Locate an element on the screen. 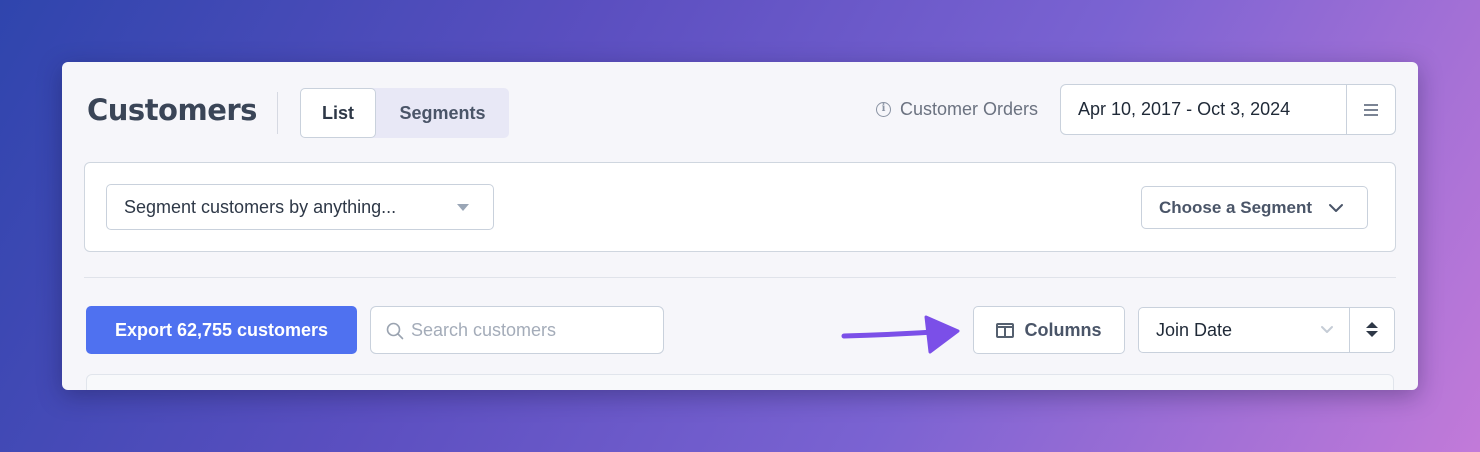  date-range-value: Apr 10, 2017 - Oct 3, 2024 is located at coordinates (1184, 109).